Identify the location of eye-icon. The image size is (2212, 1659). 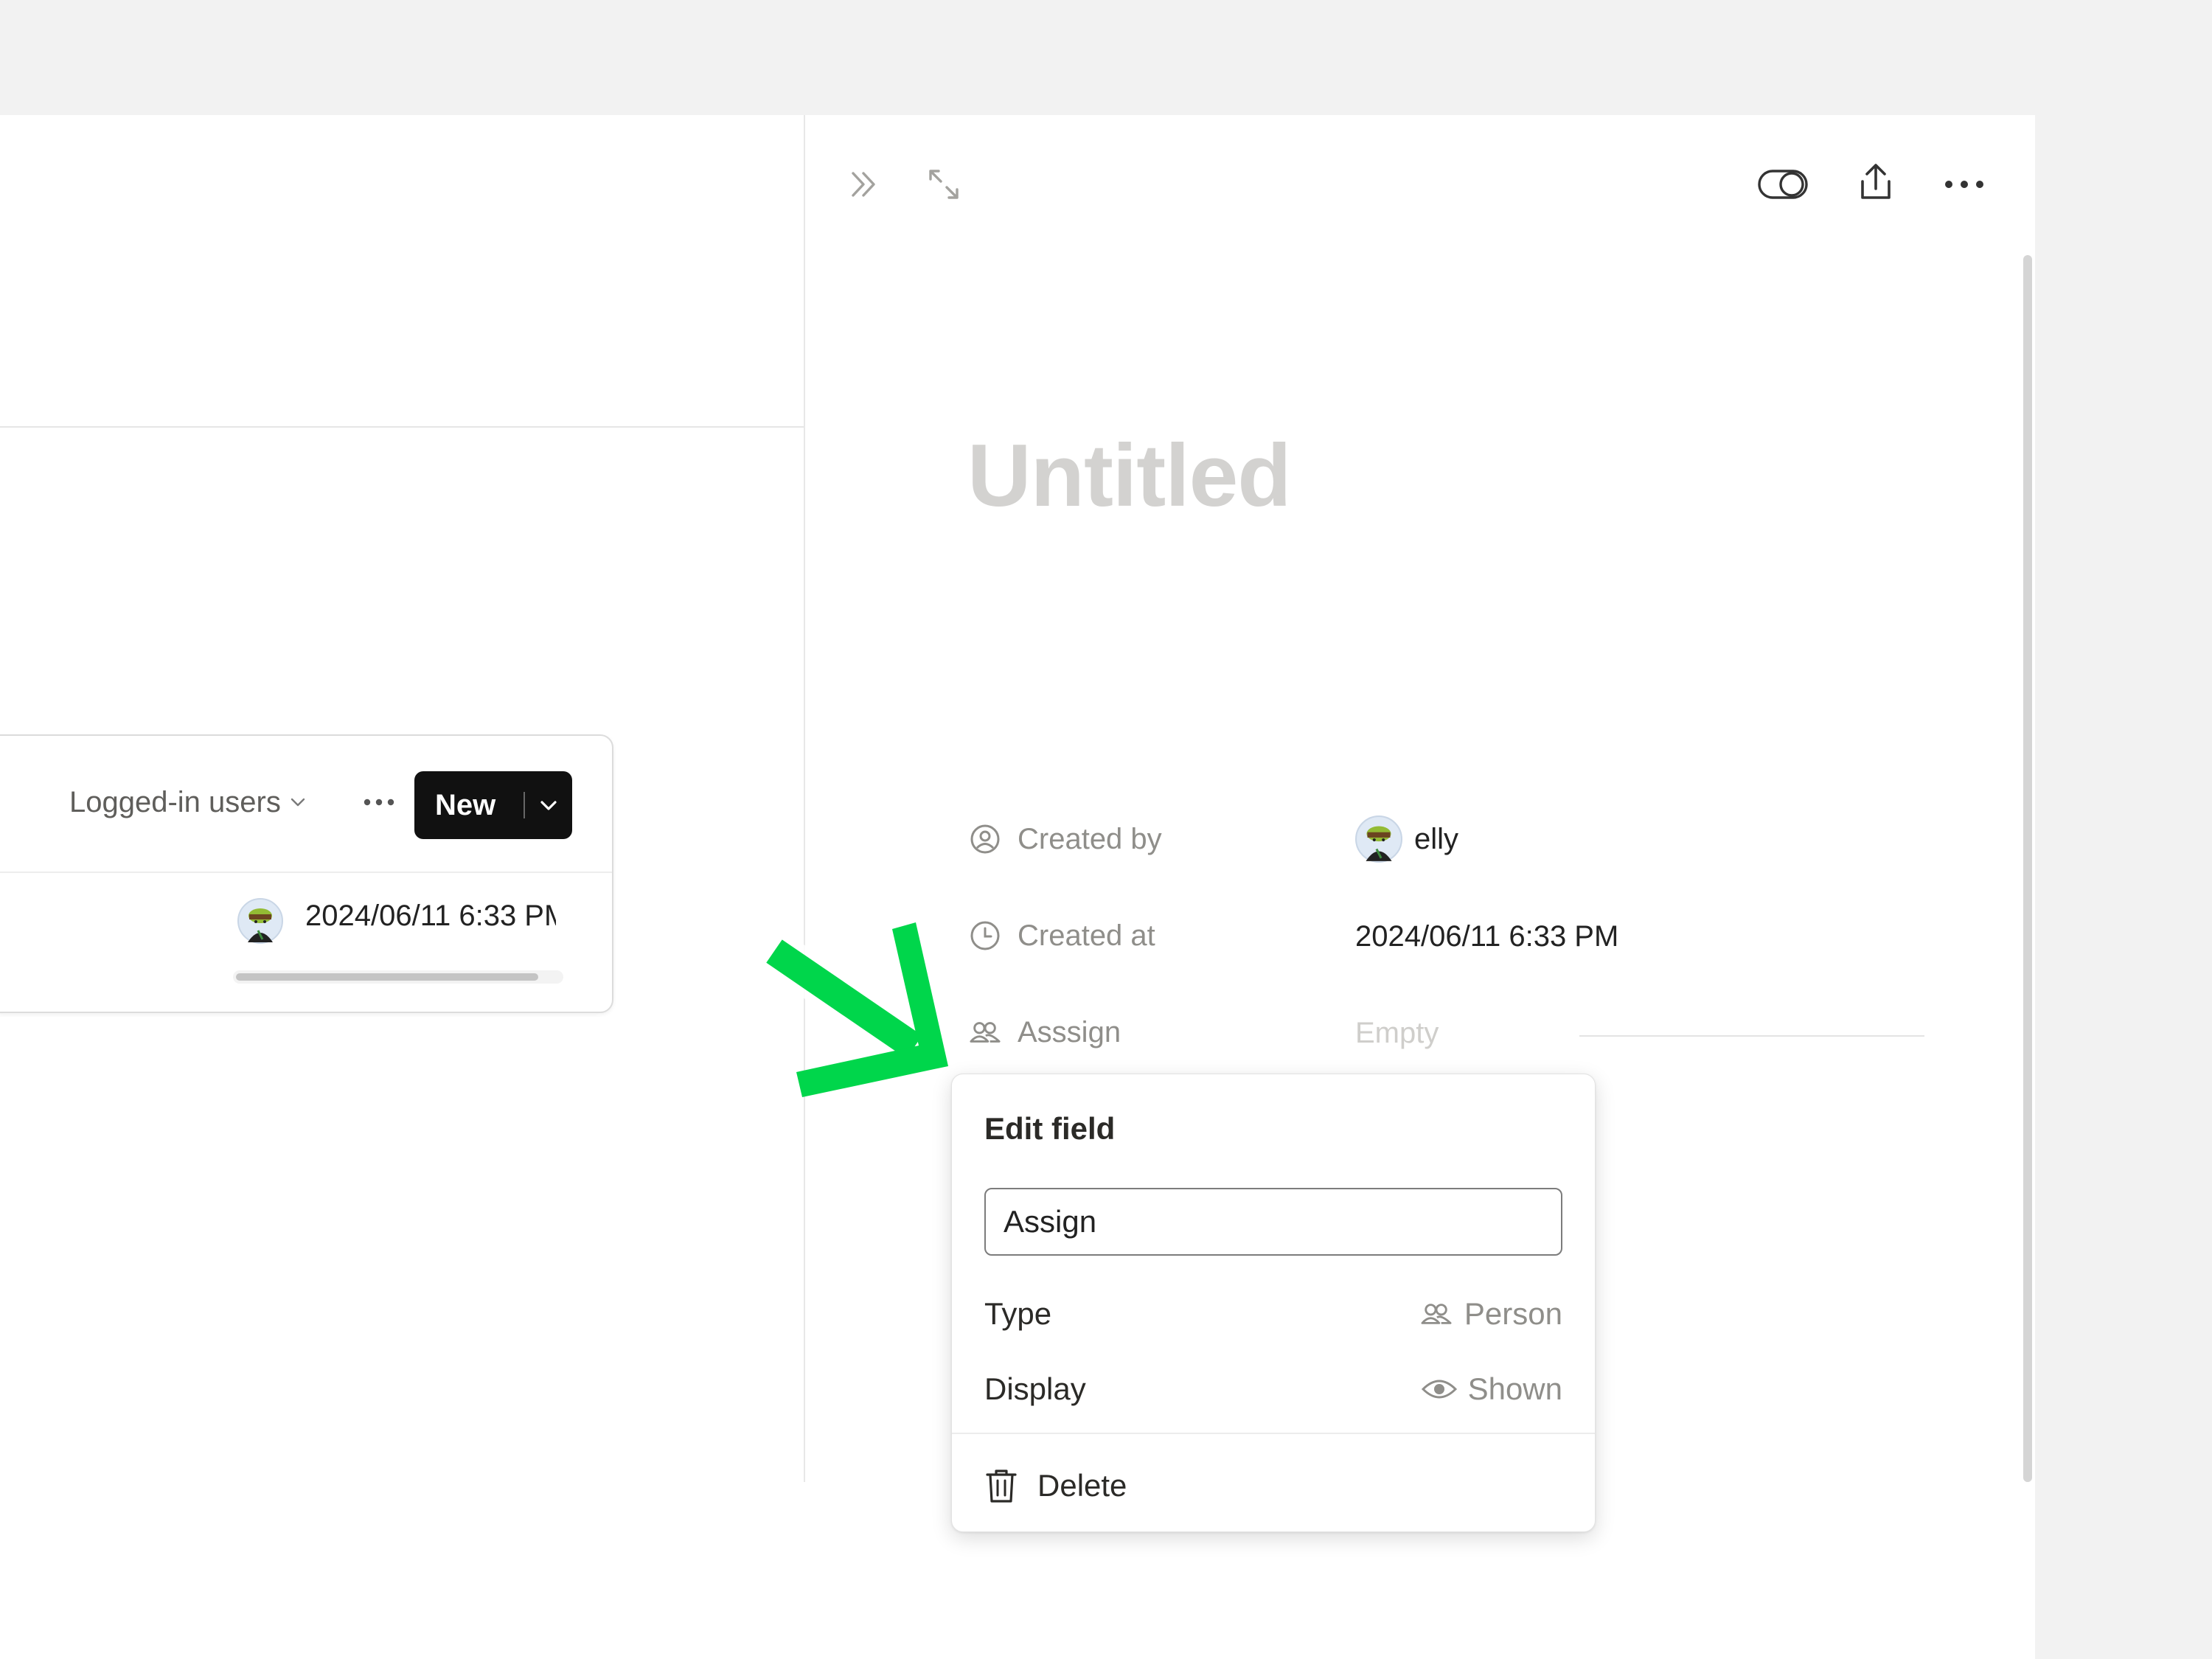
(1439, 1389).